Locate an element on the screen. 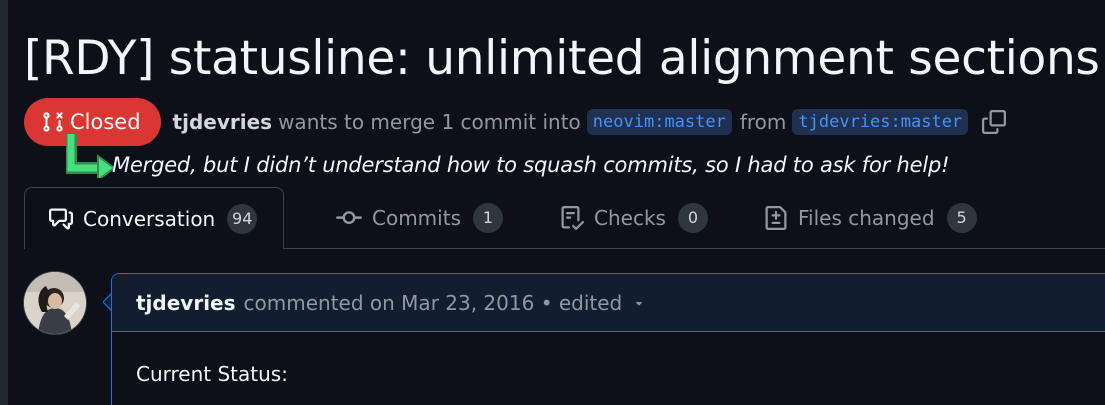  checklist-icon is located at coordinates (572, 217).